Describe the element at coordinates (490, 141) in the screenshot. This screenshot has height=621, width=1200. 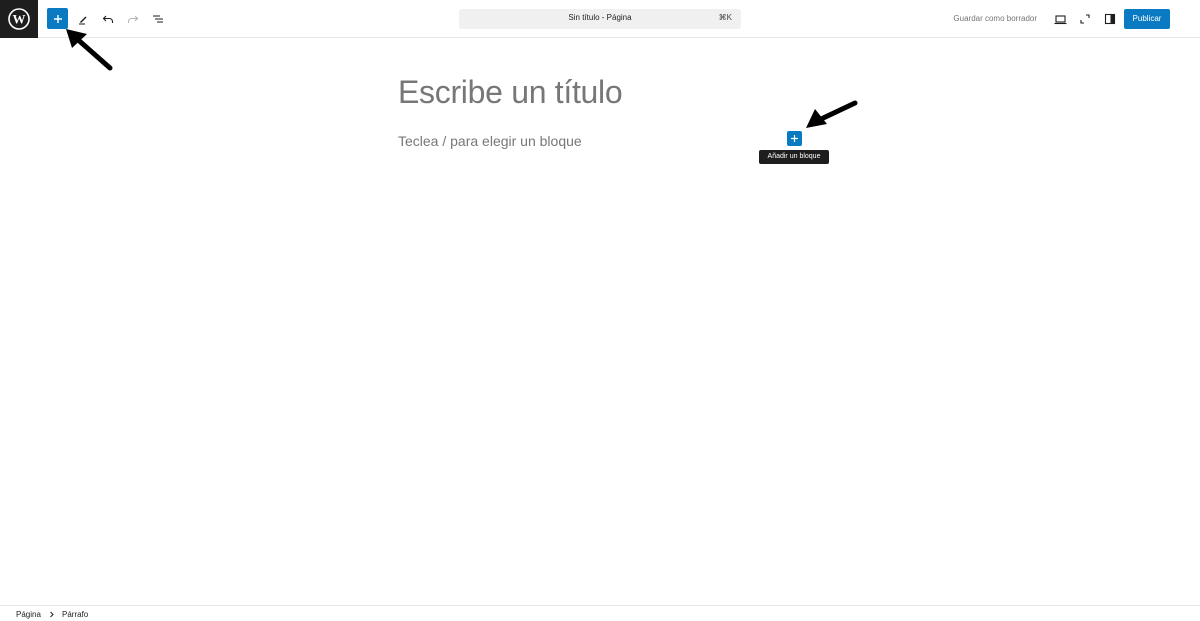
I see `default-block-appender: Teclea / para elegir un bloque` at that location.